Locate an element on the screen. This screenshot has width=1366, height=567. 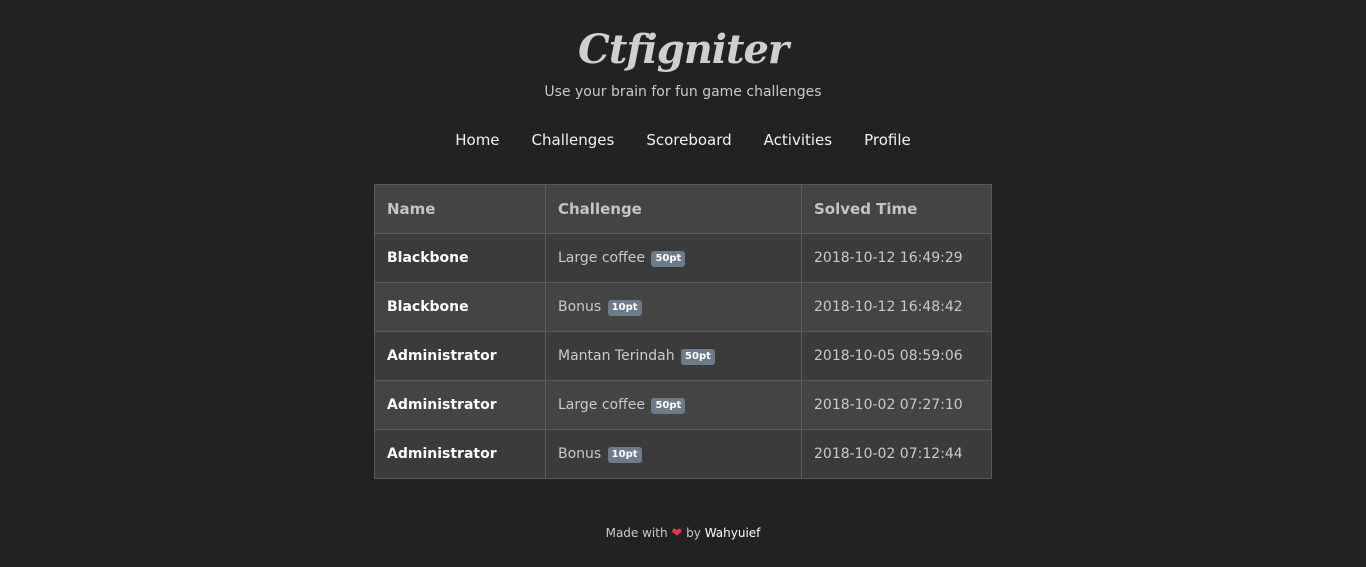
author-link: Wahyuief is located at coordinates (733, 533).